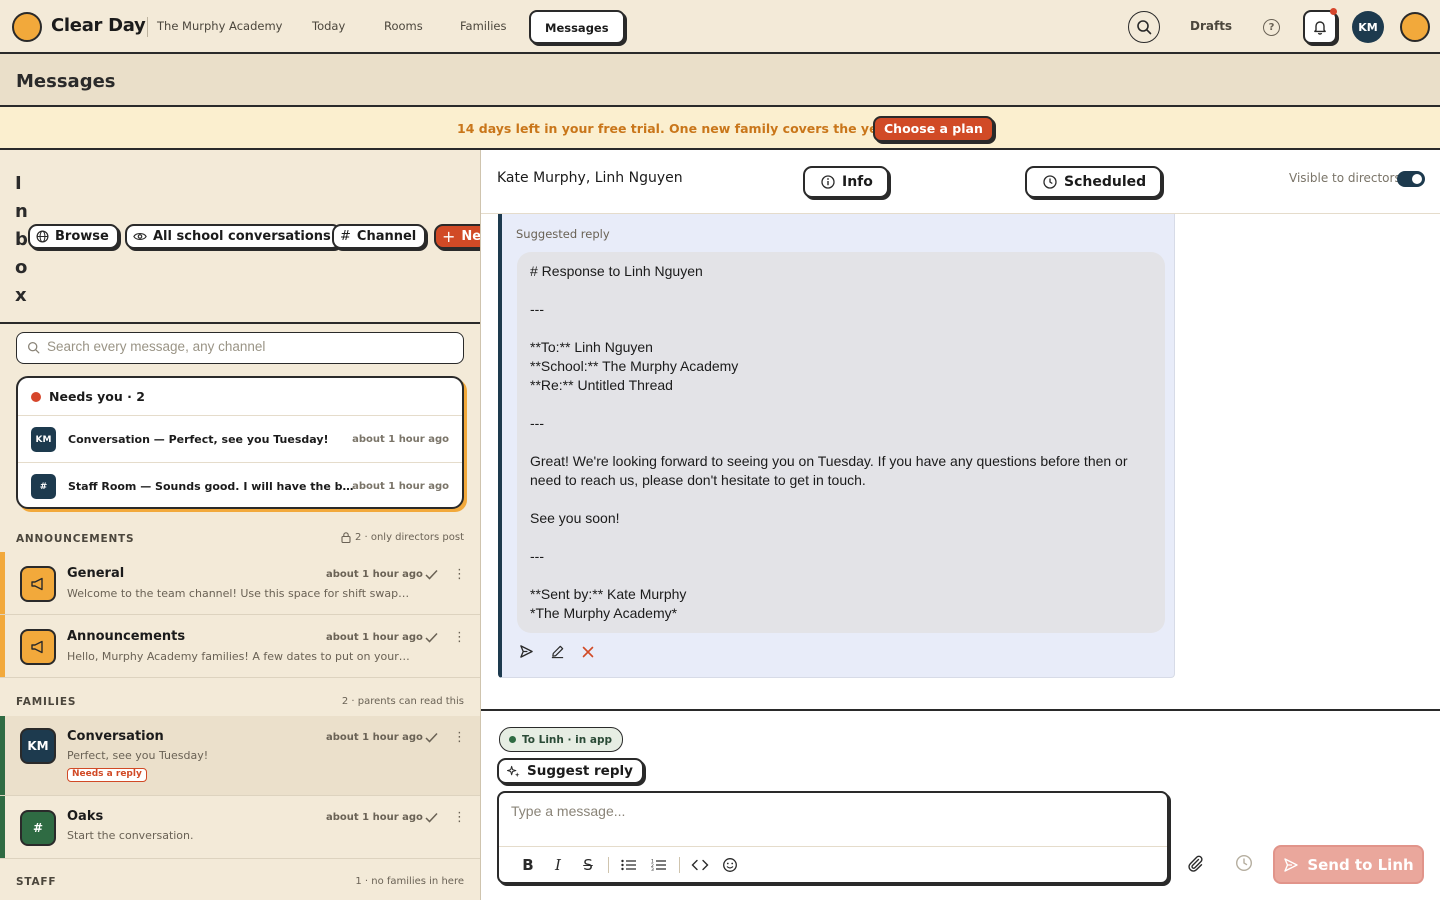 This screenshot has width=1440, height=900. What do you see at coordinates (138, 755) in the screenshot?
I see `channel-preview: Perfect, see you Tuesday!` at bounding box center [138, 755].